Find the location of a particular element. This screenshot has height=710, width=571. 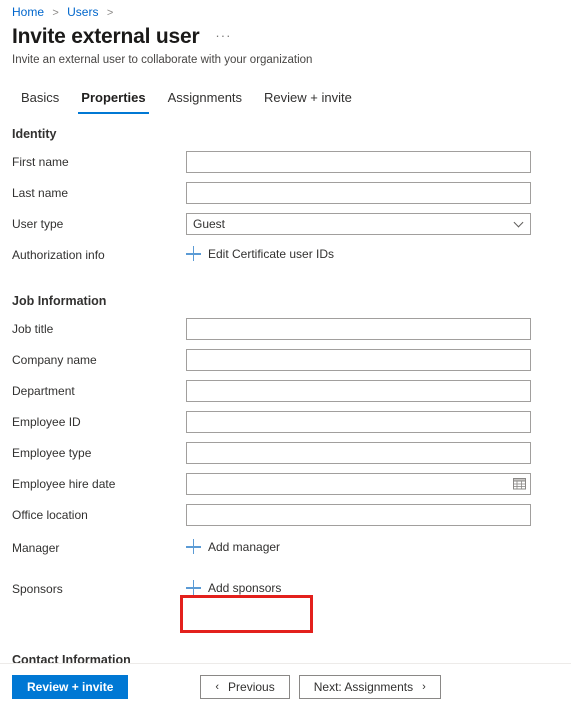

label-company-name: Company name is located at coordinates (54, 359).